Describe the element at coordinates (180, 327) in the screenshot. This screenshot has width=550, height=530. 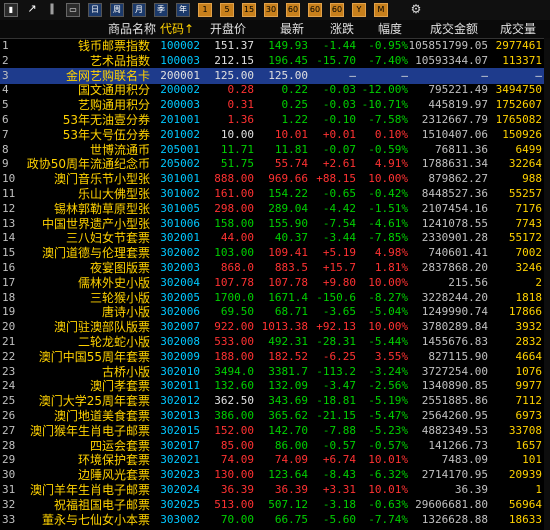
I see `instrument-code: 302007` at that location.